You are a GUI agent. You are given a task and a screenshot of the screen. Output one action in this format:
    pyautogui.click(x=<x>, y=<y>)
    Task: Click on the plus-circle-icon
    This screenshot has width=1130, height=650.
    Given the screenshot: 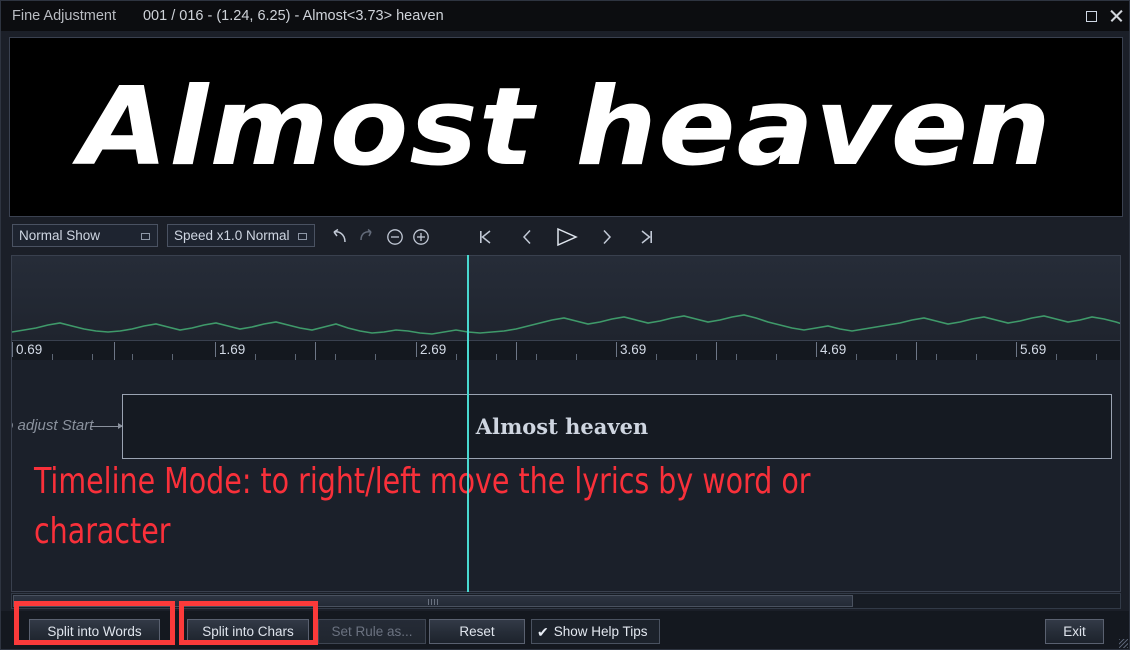 What is the action you would take?
    pyautogui.click(x=421, y=237)
    